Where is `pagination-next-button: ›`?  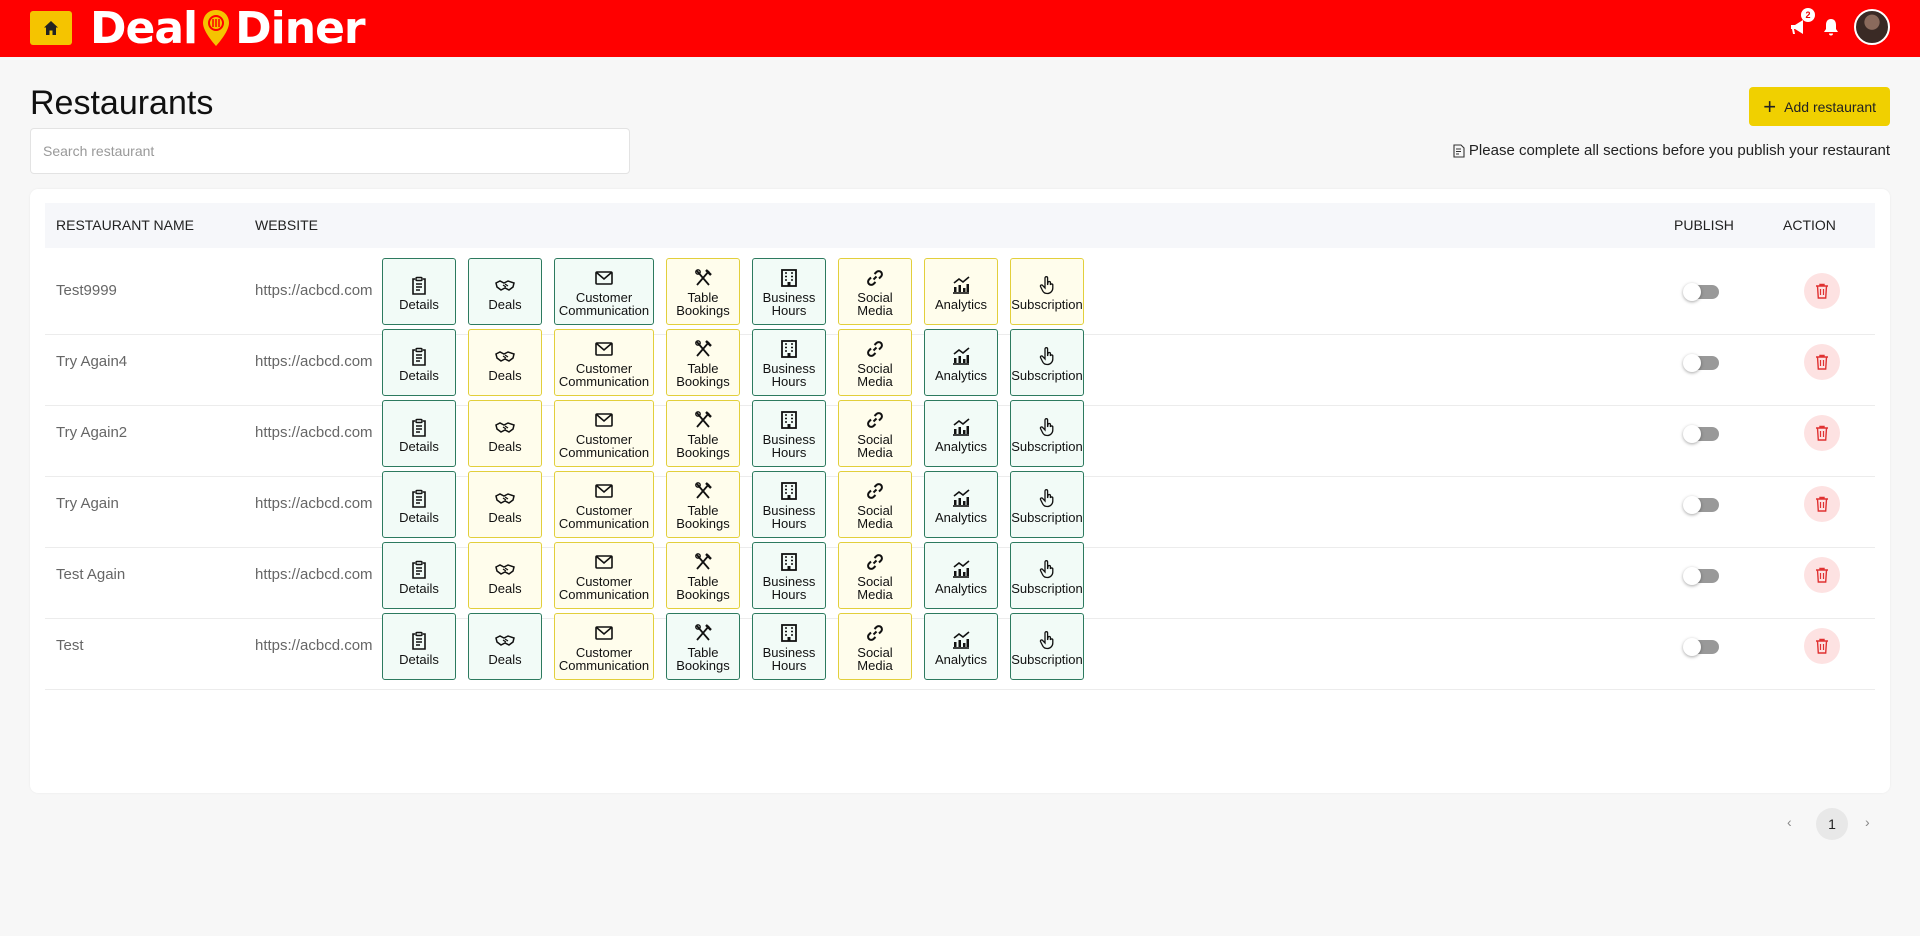 pagination-next-button: › is located at coordinates (1867, 822).